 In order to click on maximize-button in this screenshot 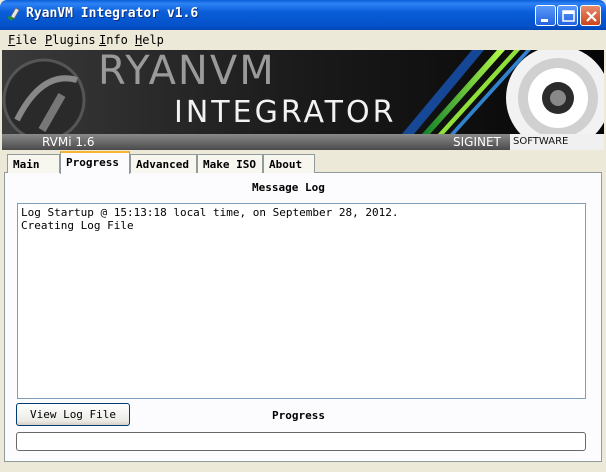, I will do `click(567, 15)`.